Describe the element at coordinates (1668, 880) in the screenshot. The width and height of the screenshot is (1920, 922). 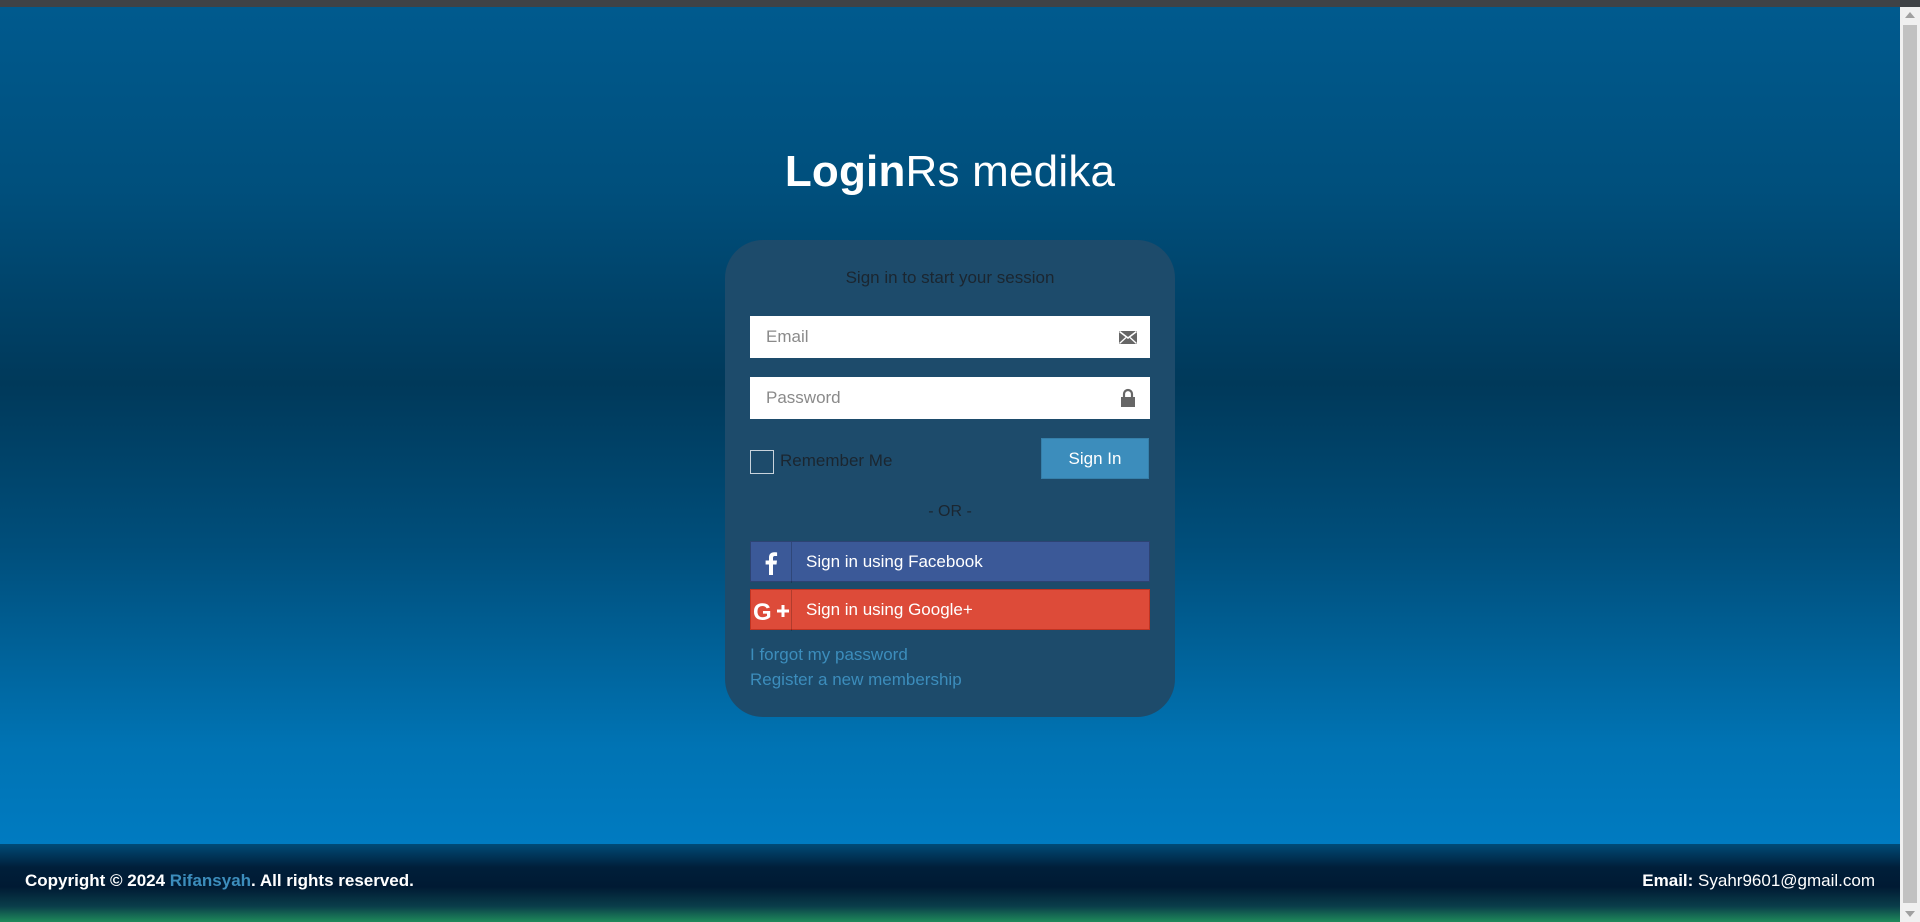
I see `footer-email-label: Email:` at that location.